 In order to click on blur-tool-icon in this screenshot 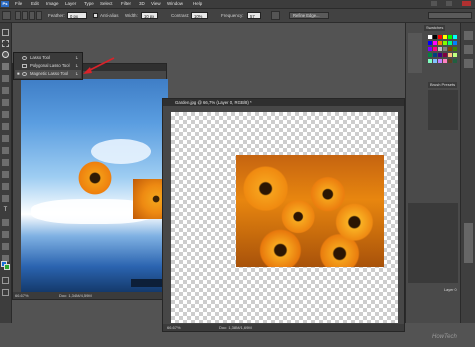, I will do `click(5, 174)`.